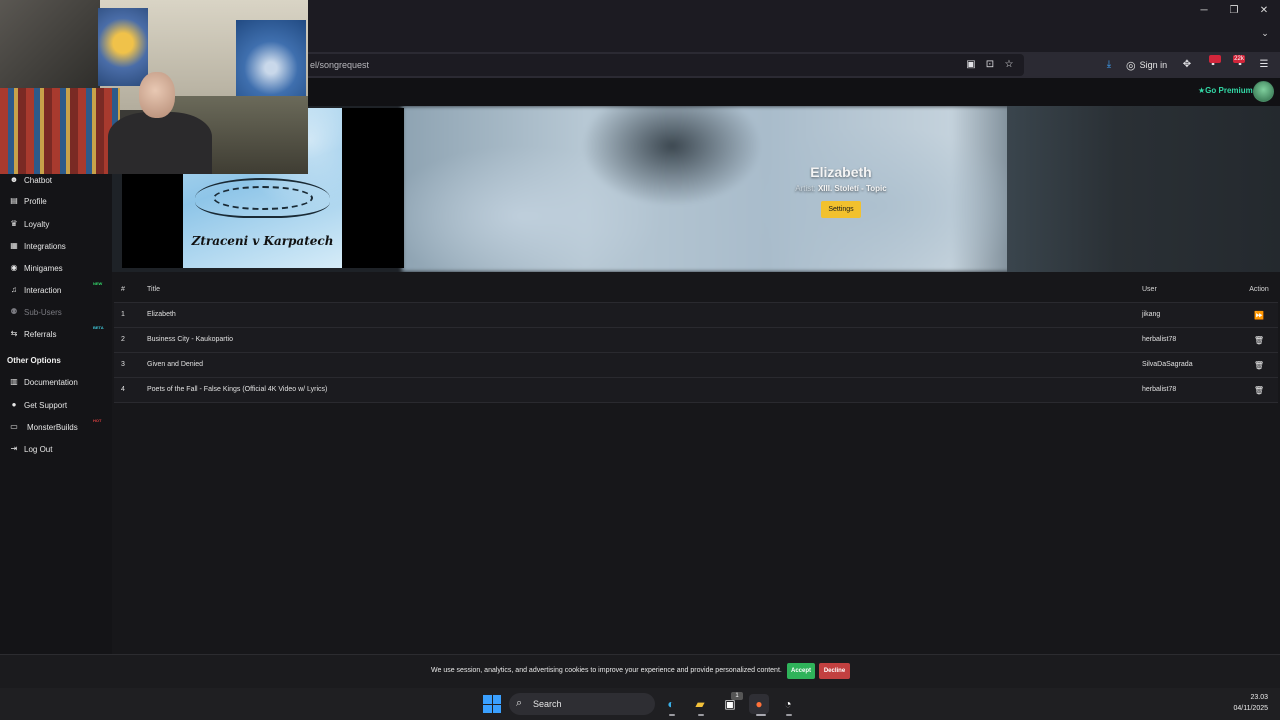 The height and width of the screenshot is (720, 1280). Describe the element at coordinates (852, 188) in the screenshot. I see `artist-name: XIII. Století - Topic` at that location.